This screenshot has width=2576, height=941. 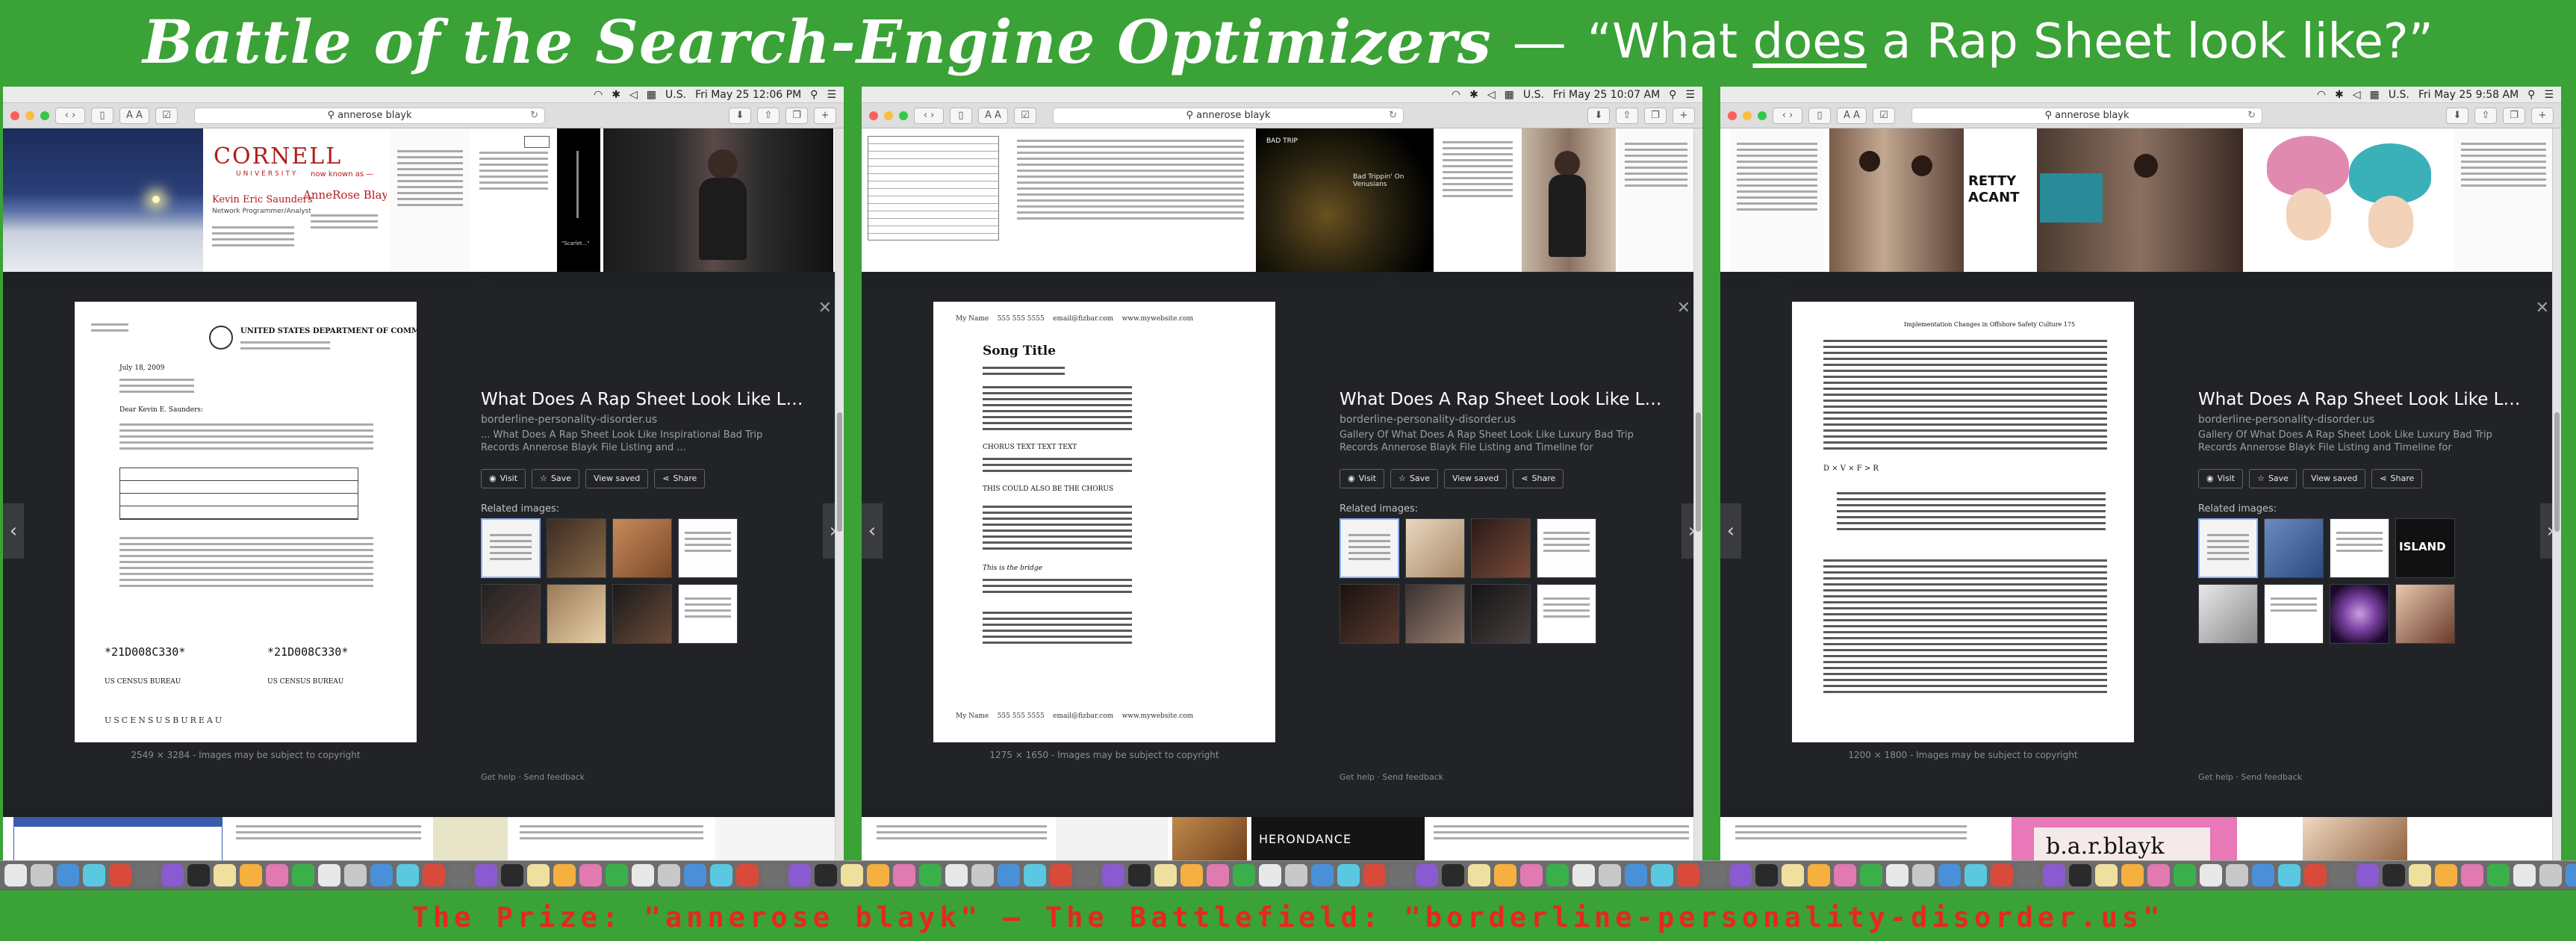 What do you see at coordinates (1606, 95) in the screenshot?
I see `menu-clock: Fri May 25 10:07 AM` at bounding box center [1606, 95].